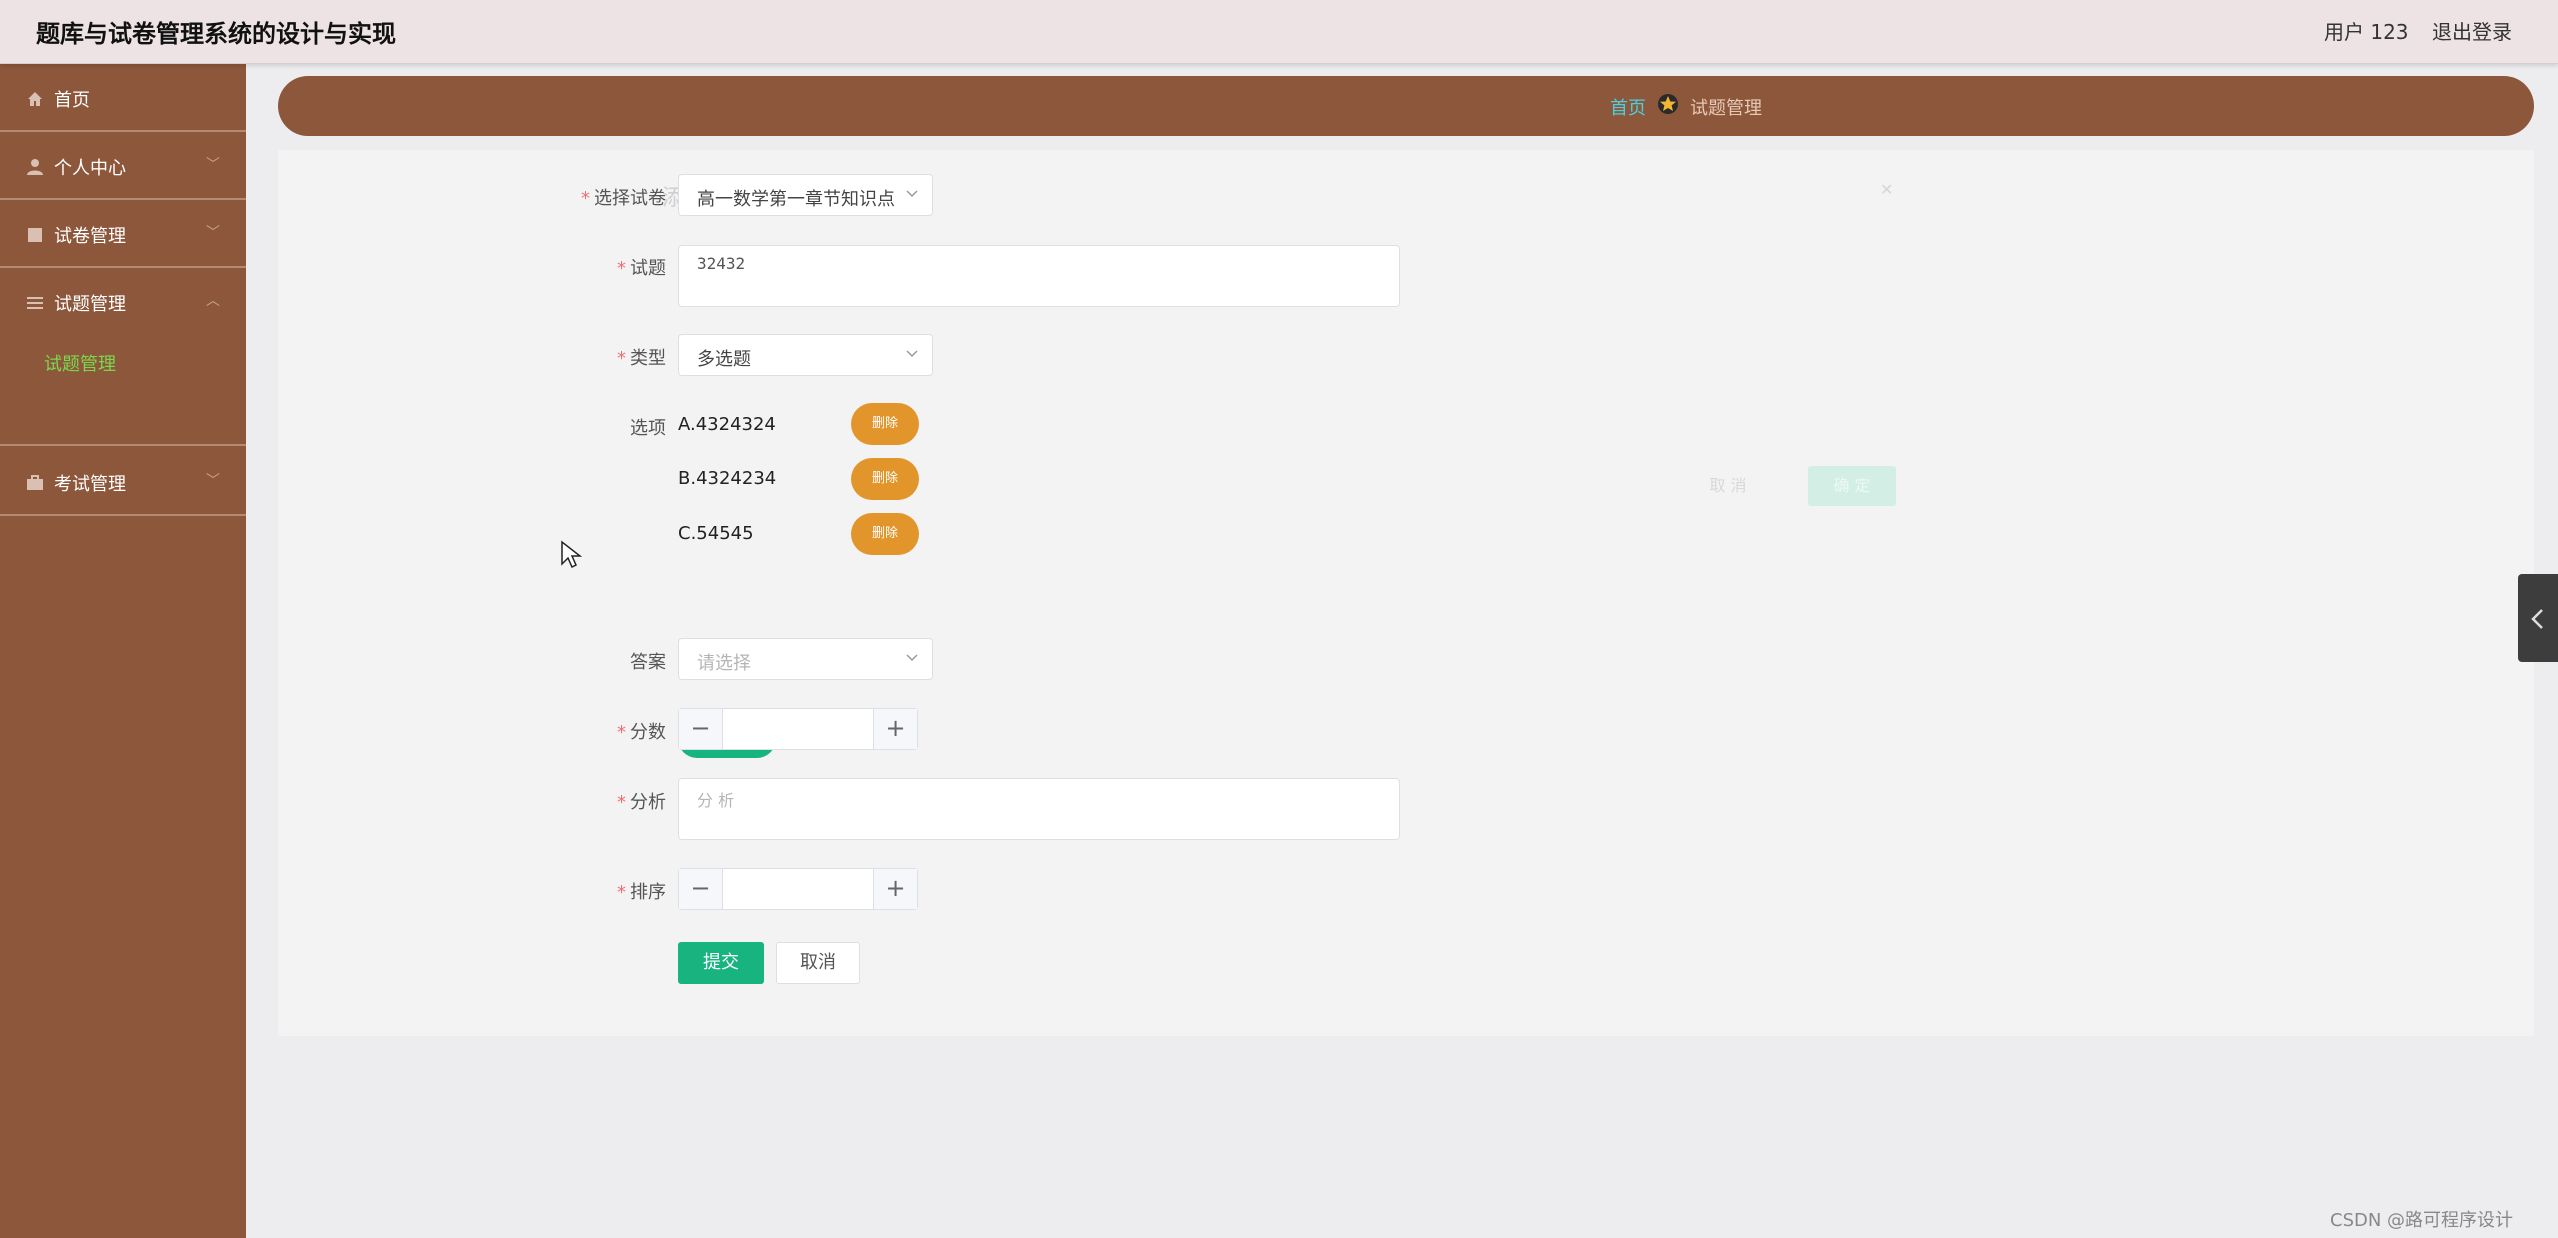  What do you see at coordinates (35, 235) in the screenshot?
I see `paper-icon` at bounding box center [35, 235].